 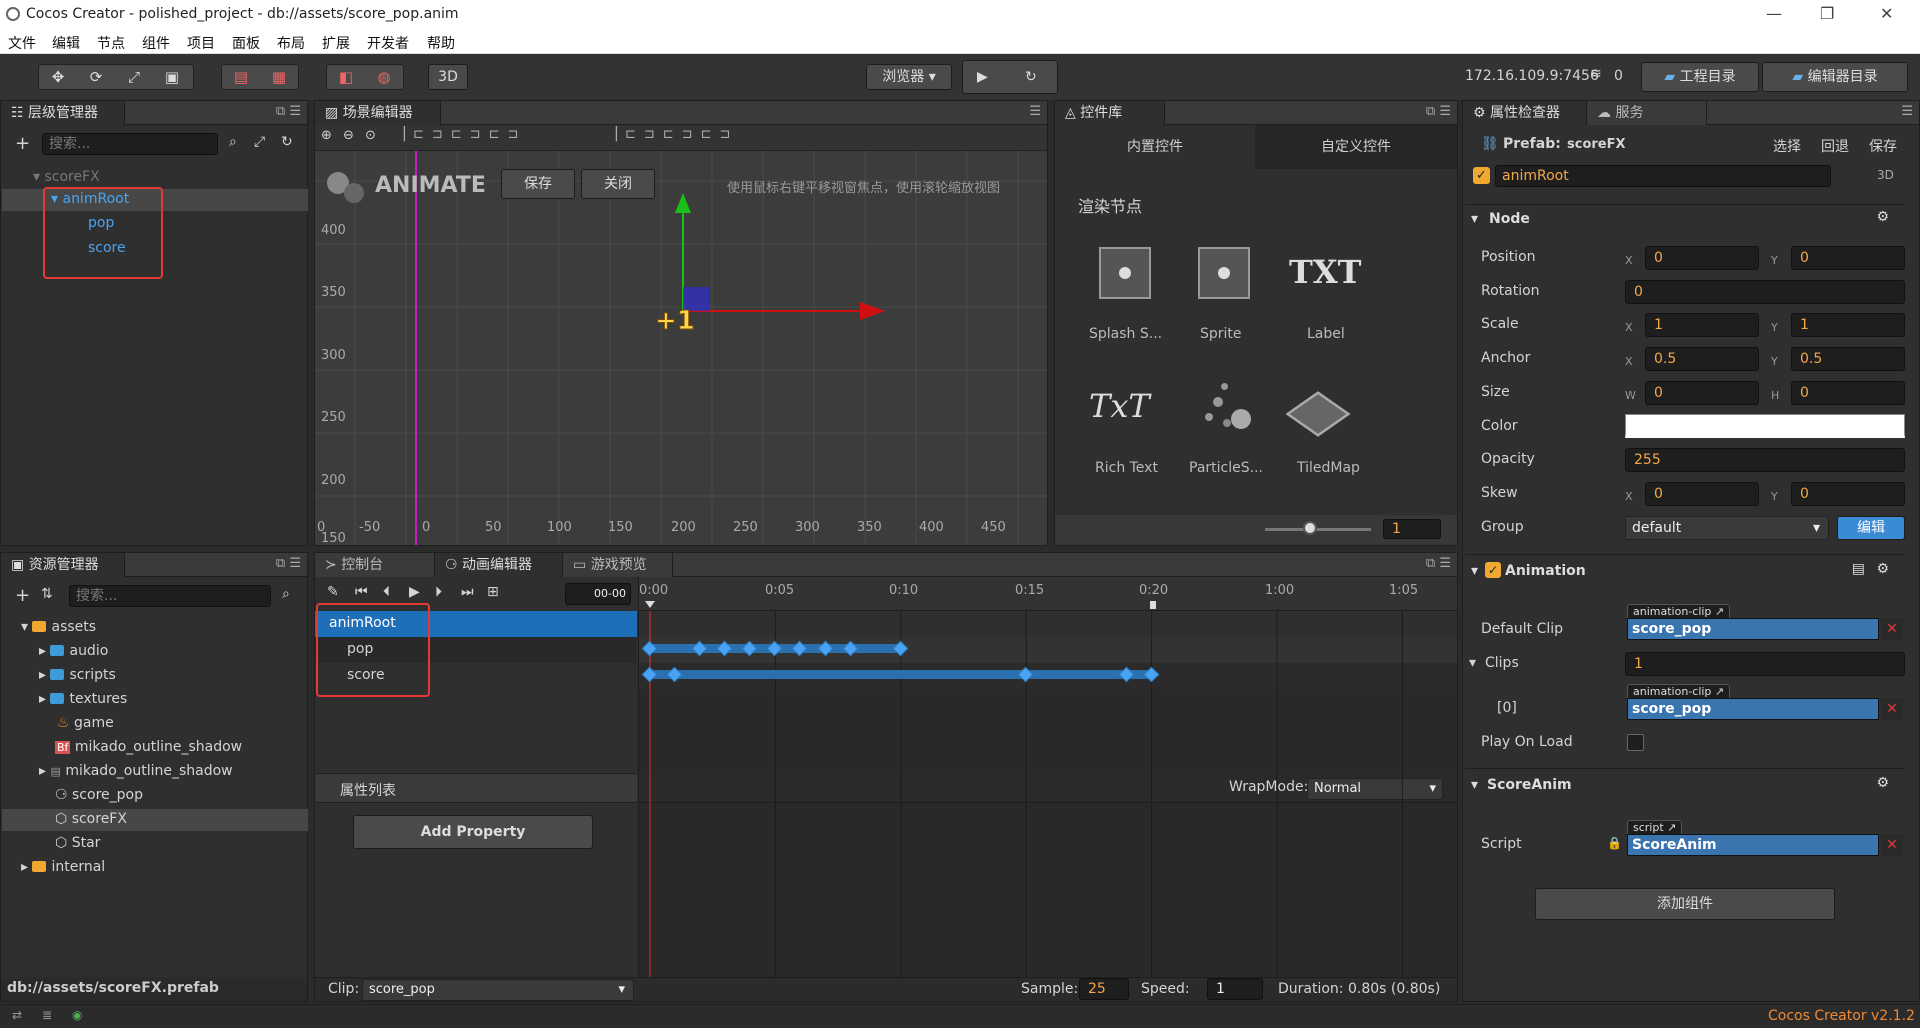 What do you see at coordinates (63, 867) in the screenshot?
I see `asset-internal: ▸ internal` at bounding box center [63, 867].